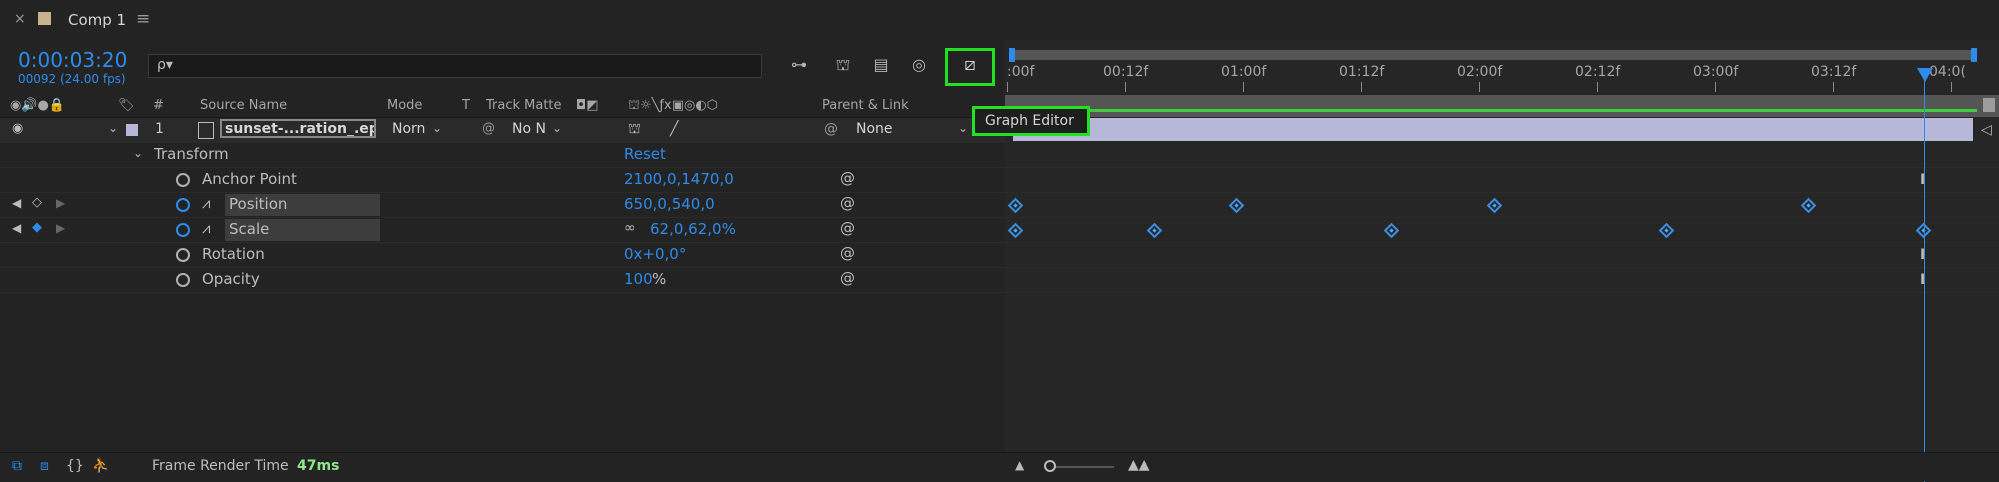 This screenshot has width=1999, height=482. Describe the element at coordinates (466, 105) in the screenshot. I see `column-t: T` at that location.